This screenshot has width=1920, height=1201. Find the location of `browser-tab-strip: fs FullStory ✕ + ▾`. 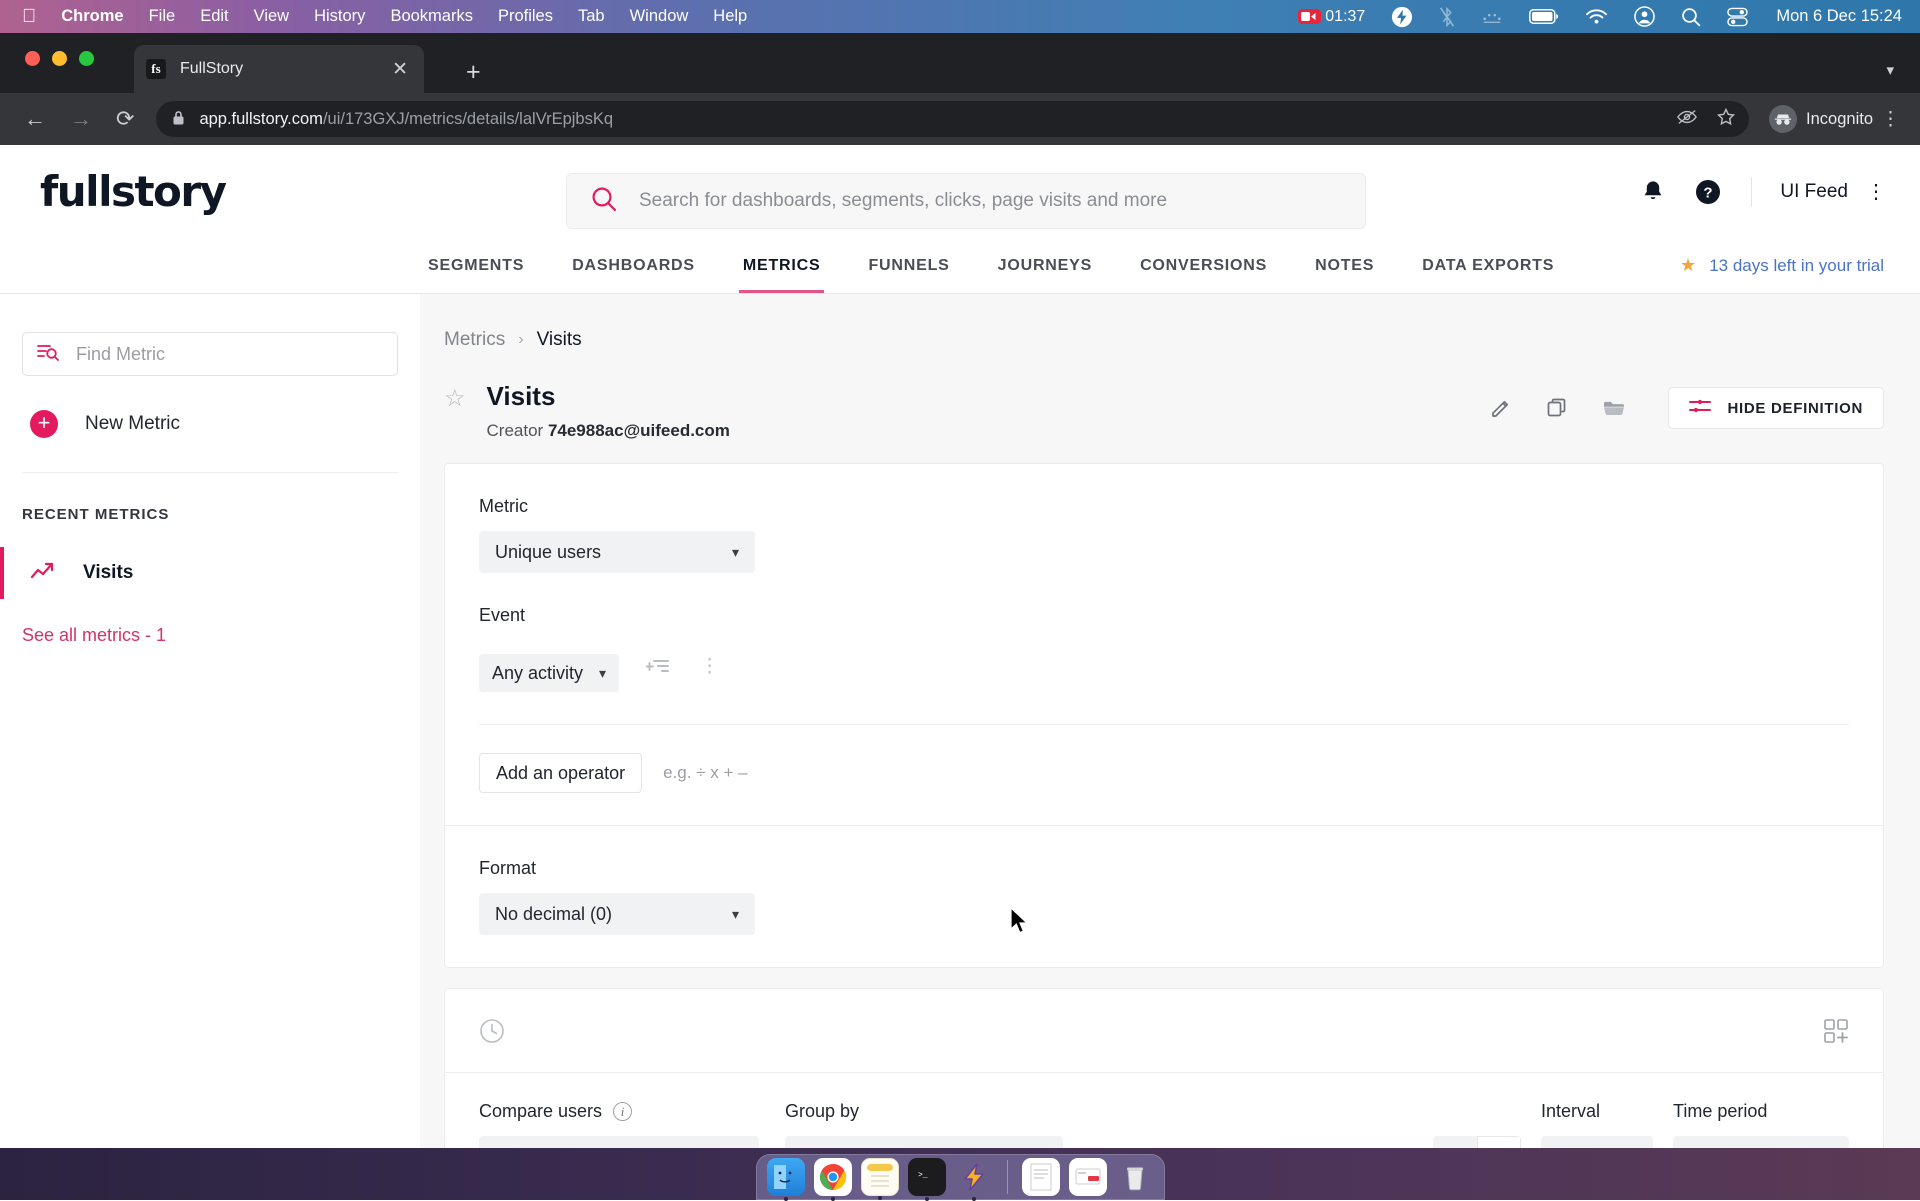

browser-tab-strip: fs FullStory ✕ + ▾ is located at coordinates (960, 63).